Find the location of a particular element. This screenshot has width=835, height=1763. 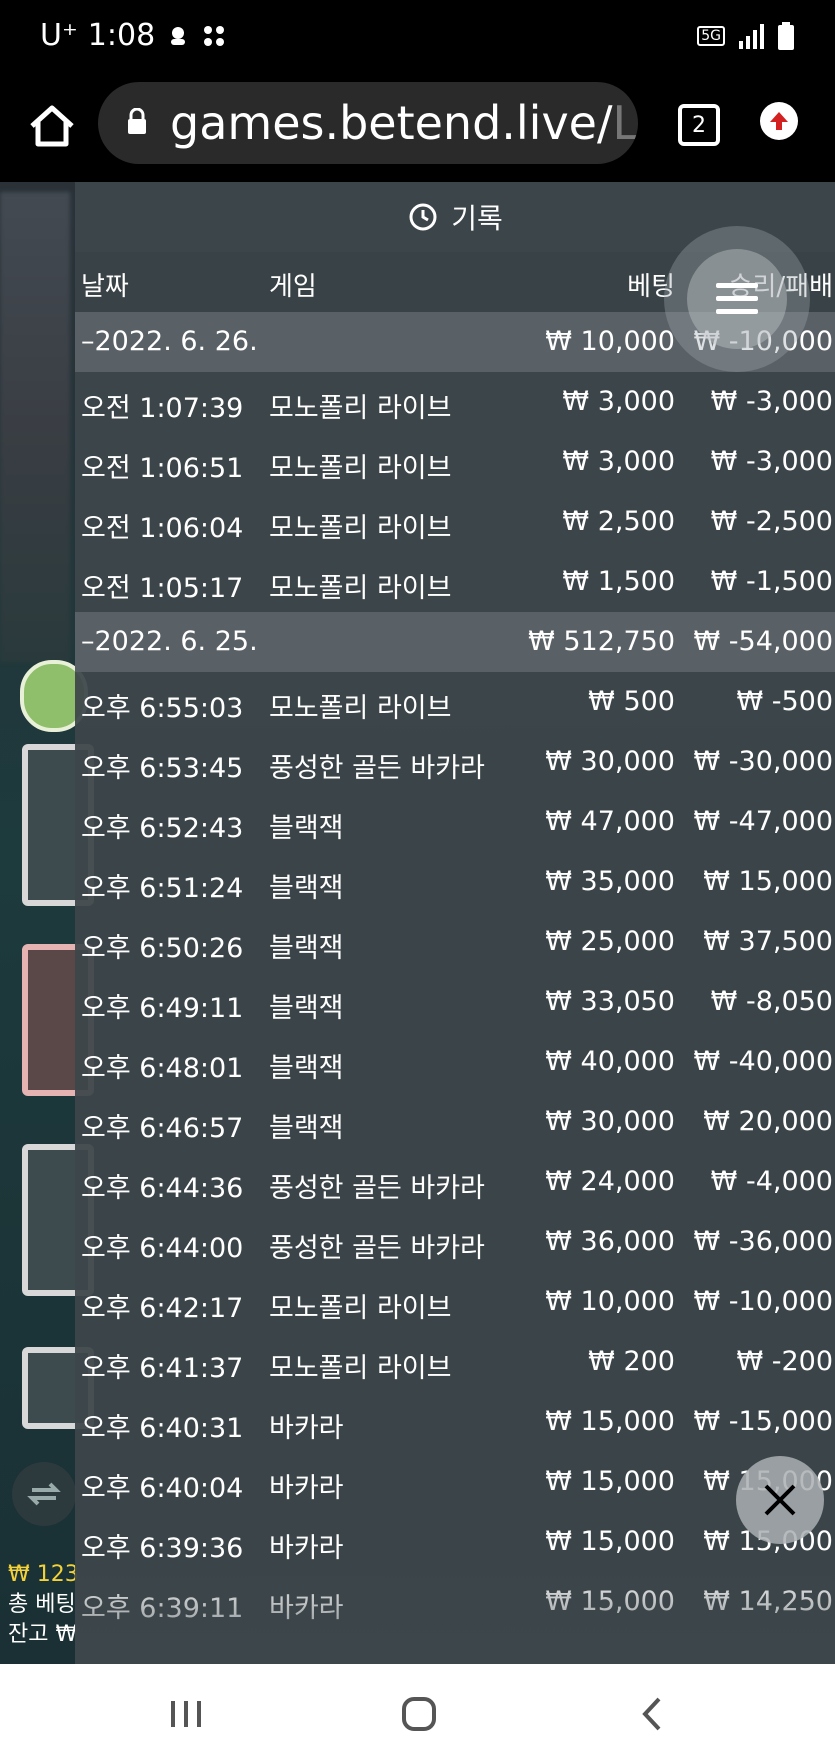

group-result-total: ₩ -54,000 is located at coordinates (763, 641).